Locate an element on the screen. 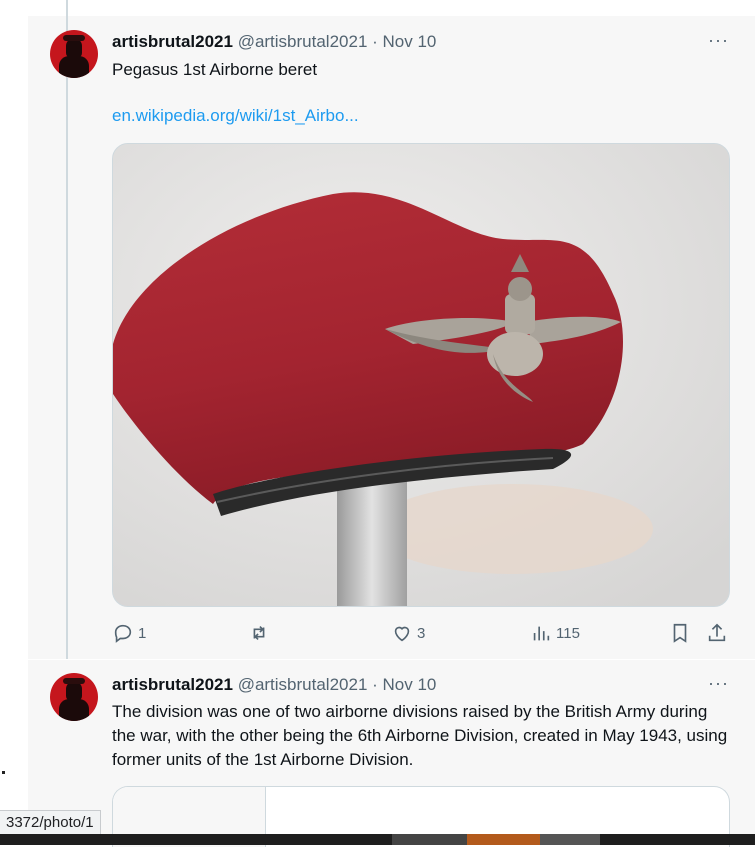 This screenshot has height=847, width=755. reply-button: 1 is located at coordinates (129, 633).